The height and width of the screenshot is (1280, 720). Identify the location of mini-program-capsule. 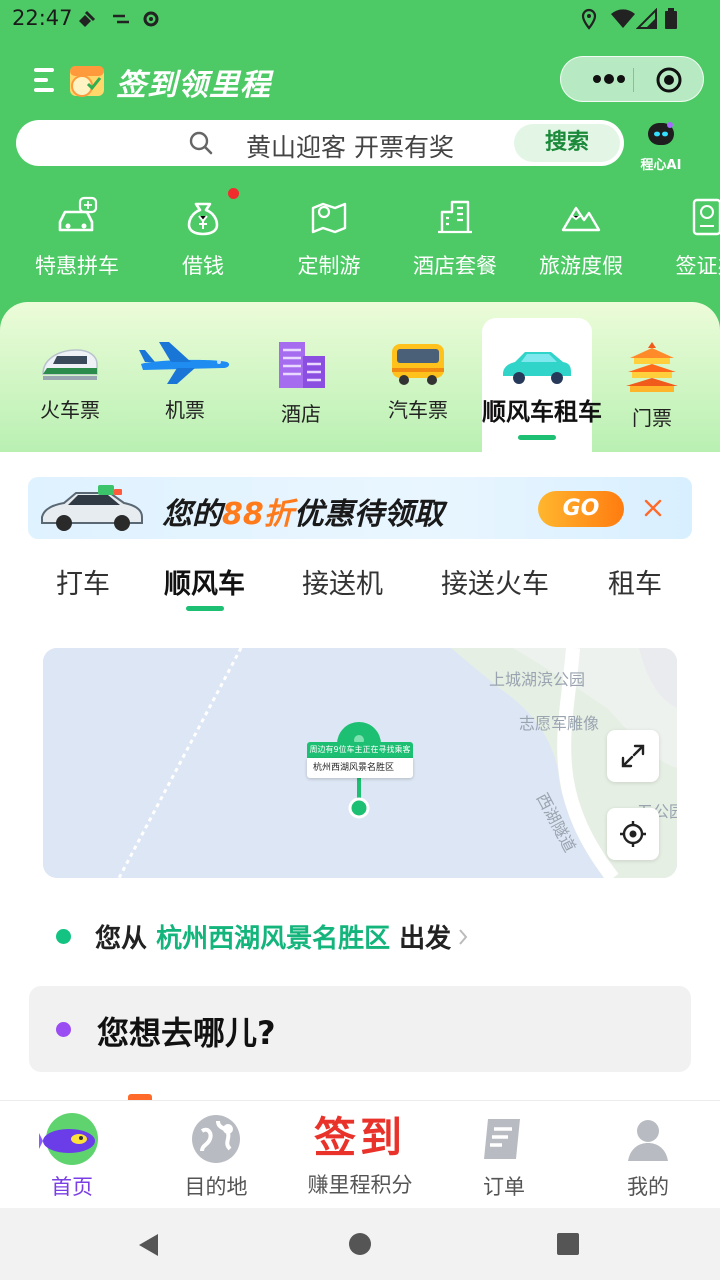
(632, 79).